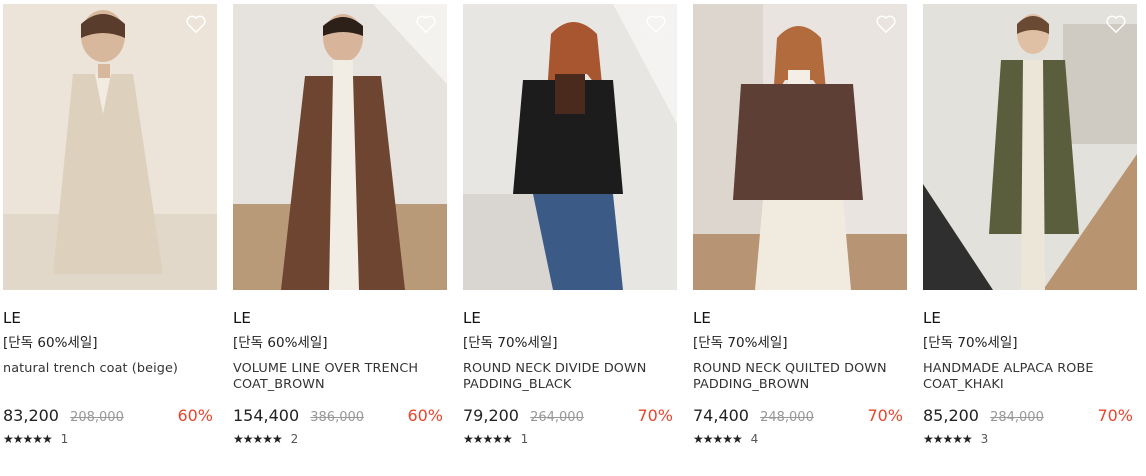 The image size is (1146, 476). I want to click on original-price: 386,000, so click(337, 417).